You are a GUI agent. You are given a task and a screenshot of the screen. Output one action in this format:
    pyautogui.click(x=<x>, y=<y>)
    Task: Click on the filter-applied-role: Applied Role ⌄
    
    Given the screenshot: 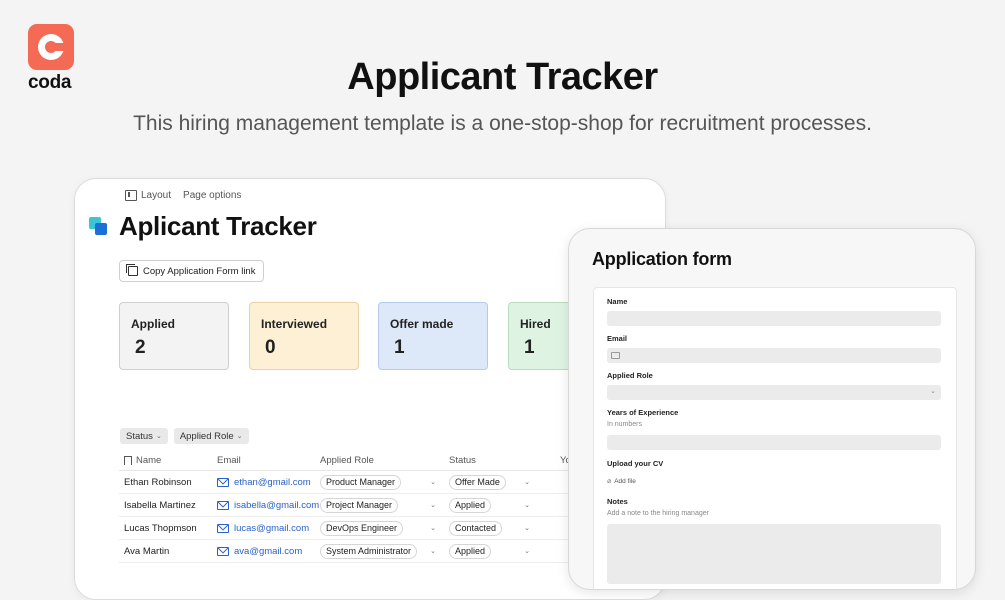 What is the action you would take?
    pyautogui.click(x=211, y=436)
    